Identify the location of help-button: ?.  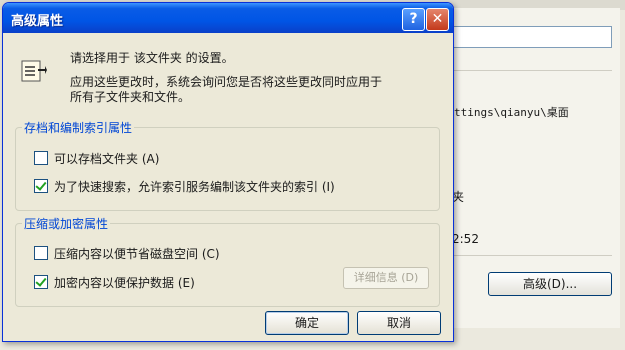
(413, 19).